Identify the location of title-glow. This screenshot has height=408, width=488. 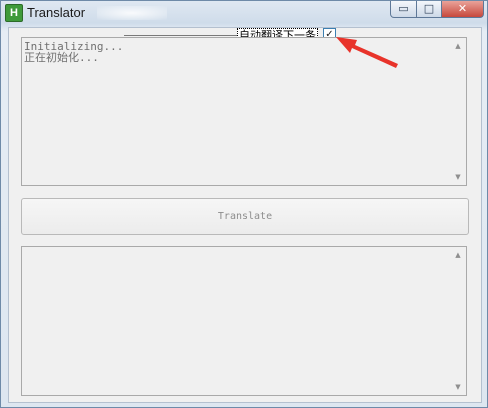
(132, 13).